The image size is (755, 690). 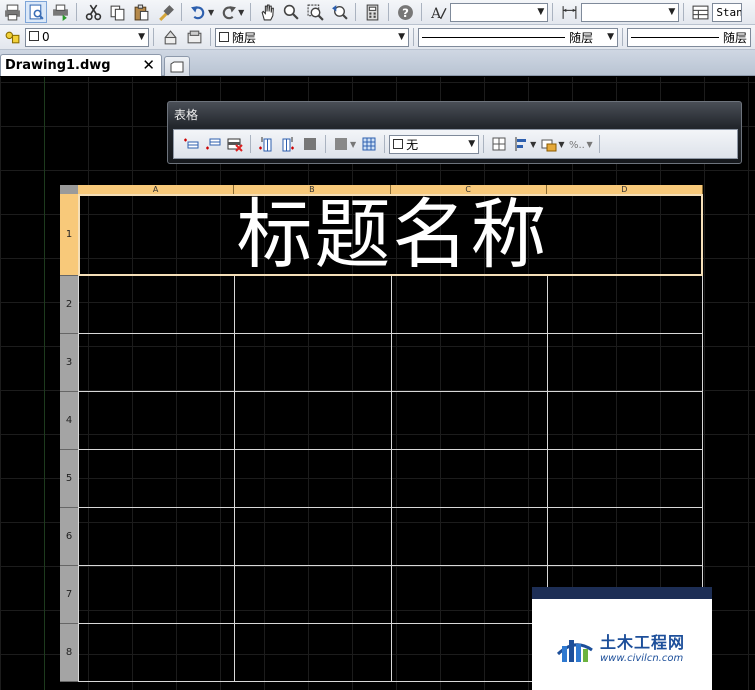 I want to click on linetype-sample, so click(x=494, y=37).